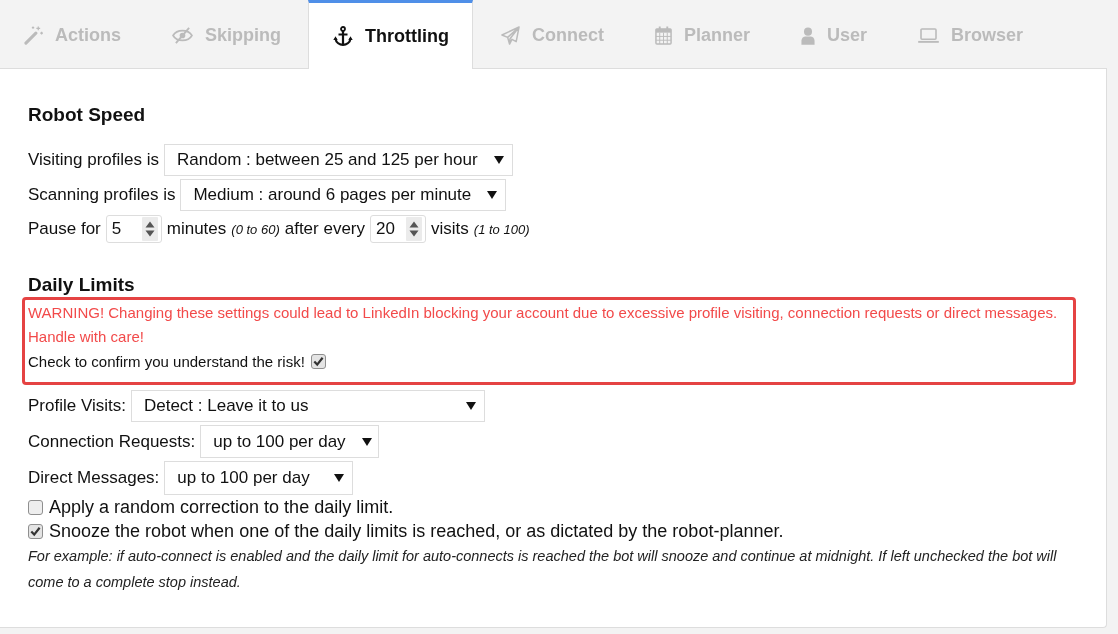  I want to click on field-label: Profile Visits:, so click(77, 406).